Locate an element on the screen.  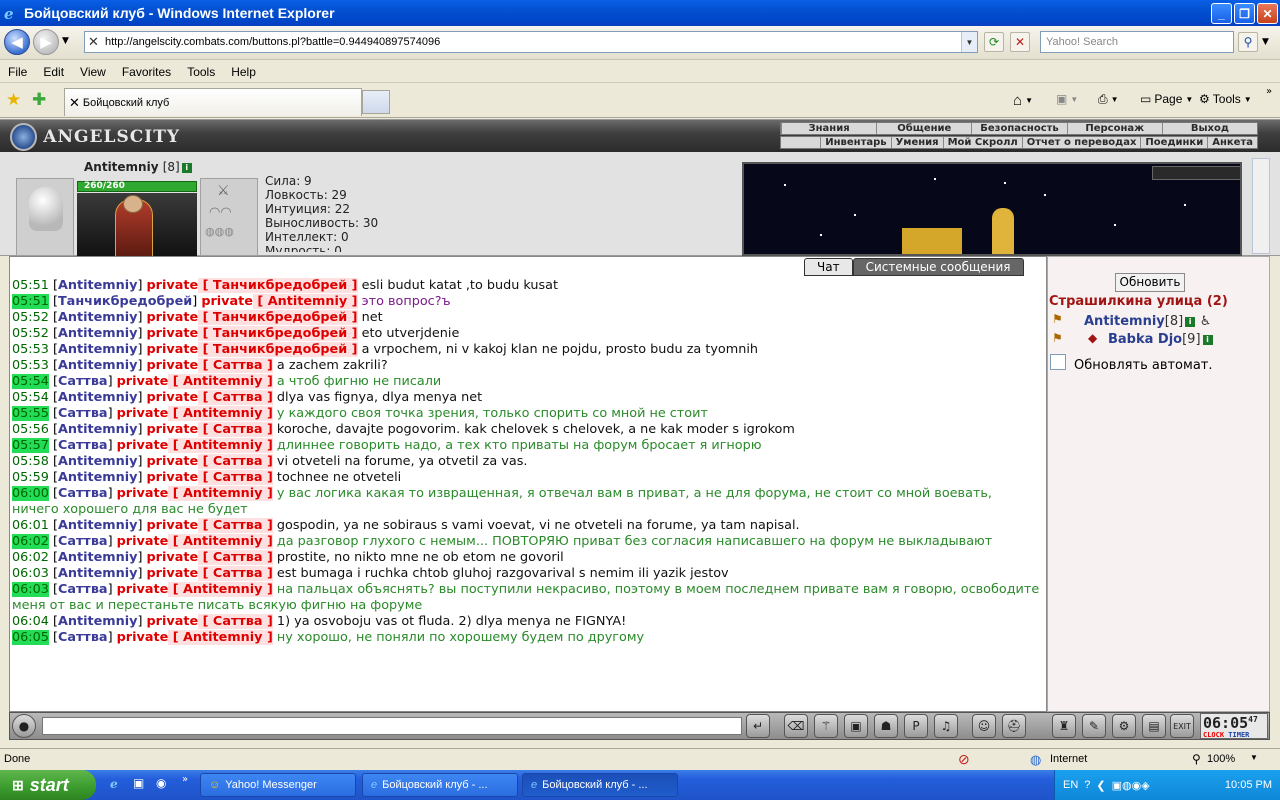
auto-refresh-checkbox is located at coordinates (1058, 362).